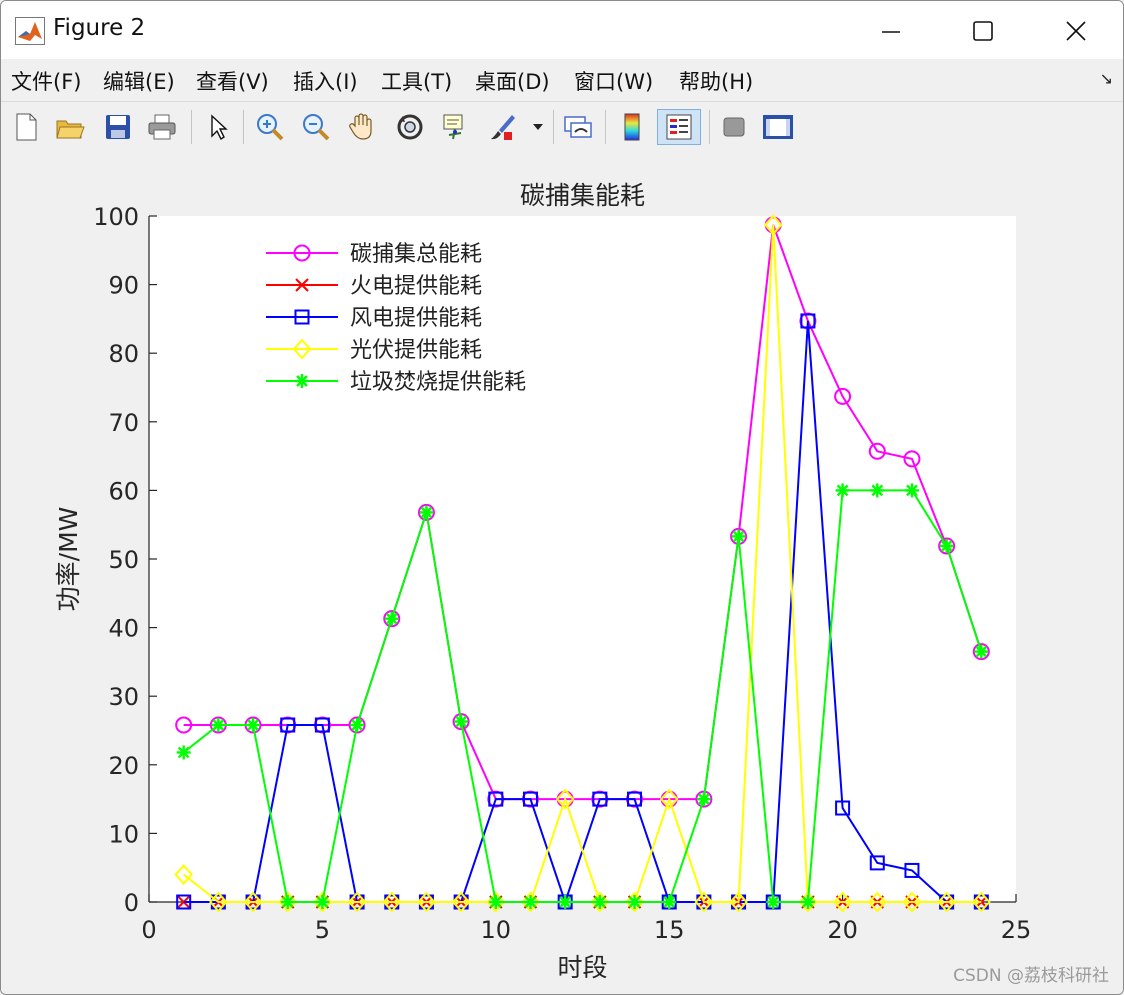 Image resolution: width=1124 pixels, height=995 pixels. I want to click on zoom-in-icon, so click(270, 127).